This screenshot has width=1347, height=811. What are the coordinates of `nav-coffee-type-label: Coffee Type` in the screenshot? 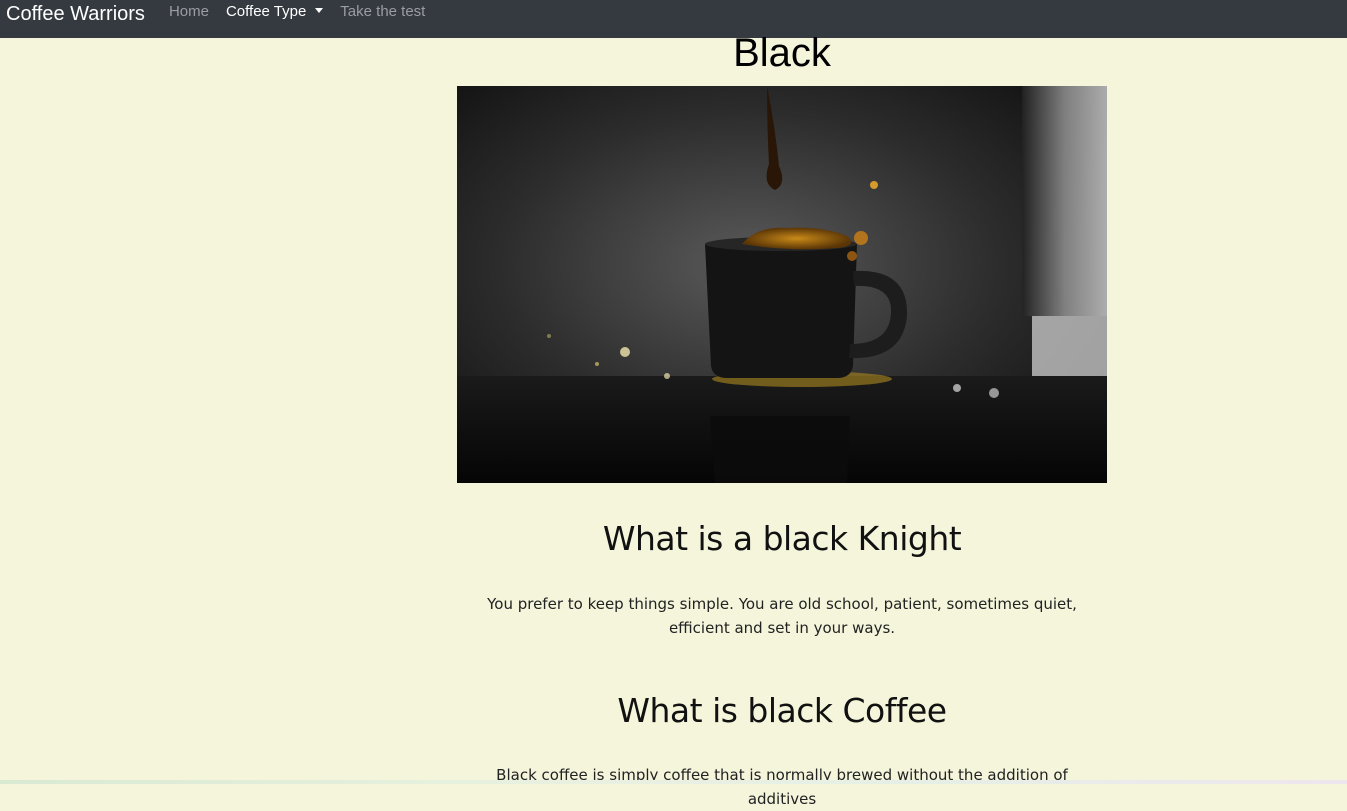 It's located at (266, 11).